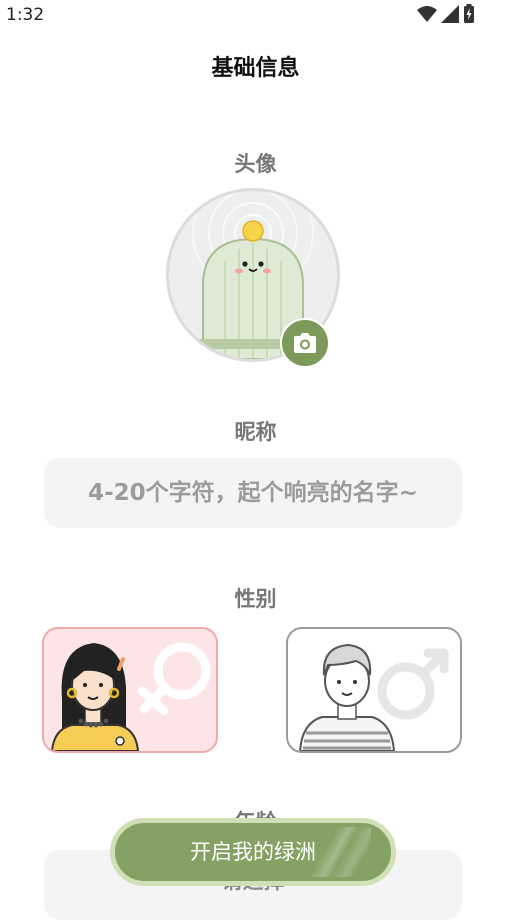 Image resolution: width=511 pixels, height=920 pixels. What do you see at coordinates (174, 679) in the screenshot?
I see `female-symbol-icon` at bounding box center [174, 679].